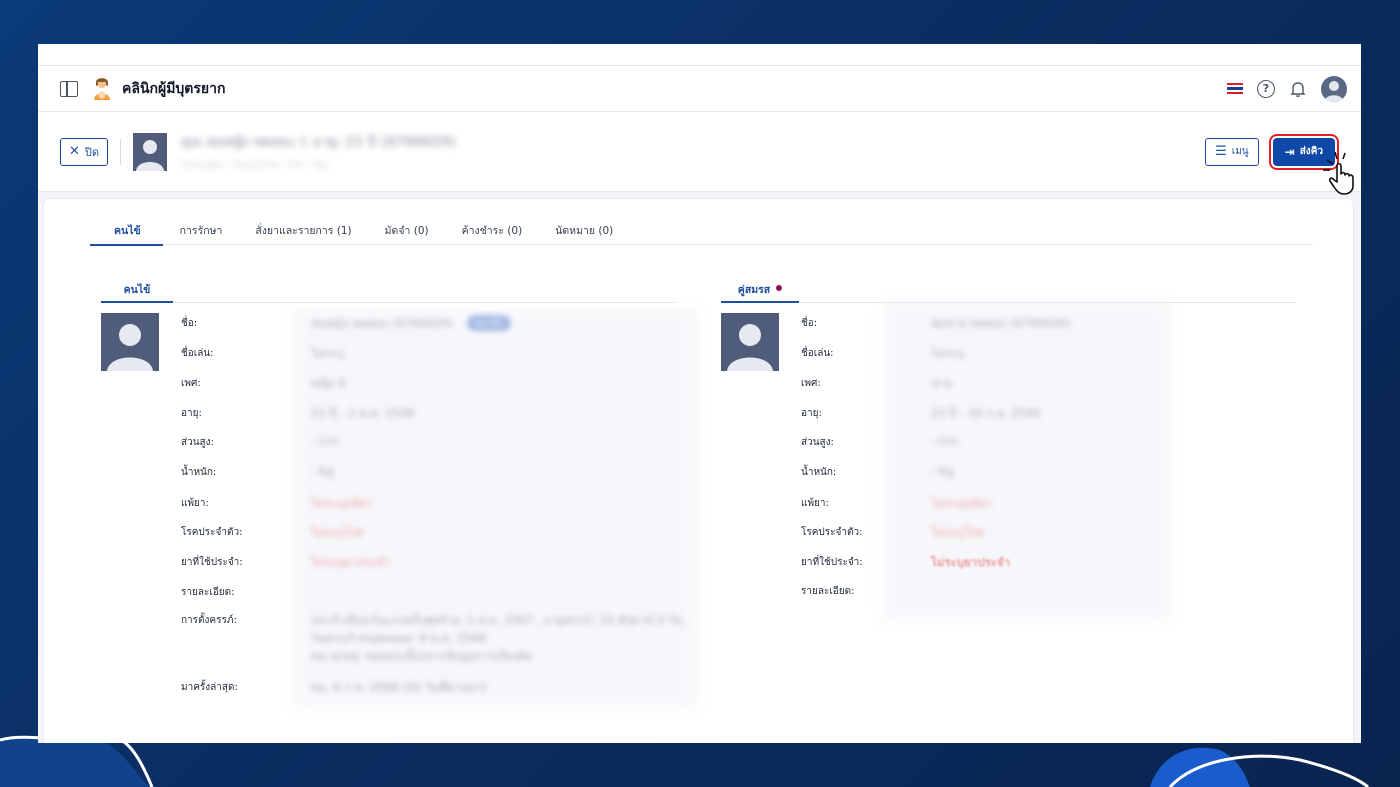 This screenshot has height=787, width=1400. I want to click on patient-section-tab-label: คนไข้, so click(137, 290).